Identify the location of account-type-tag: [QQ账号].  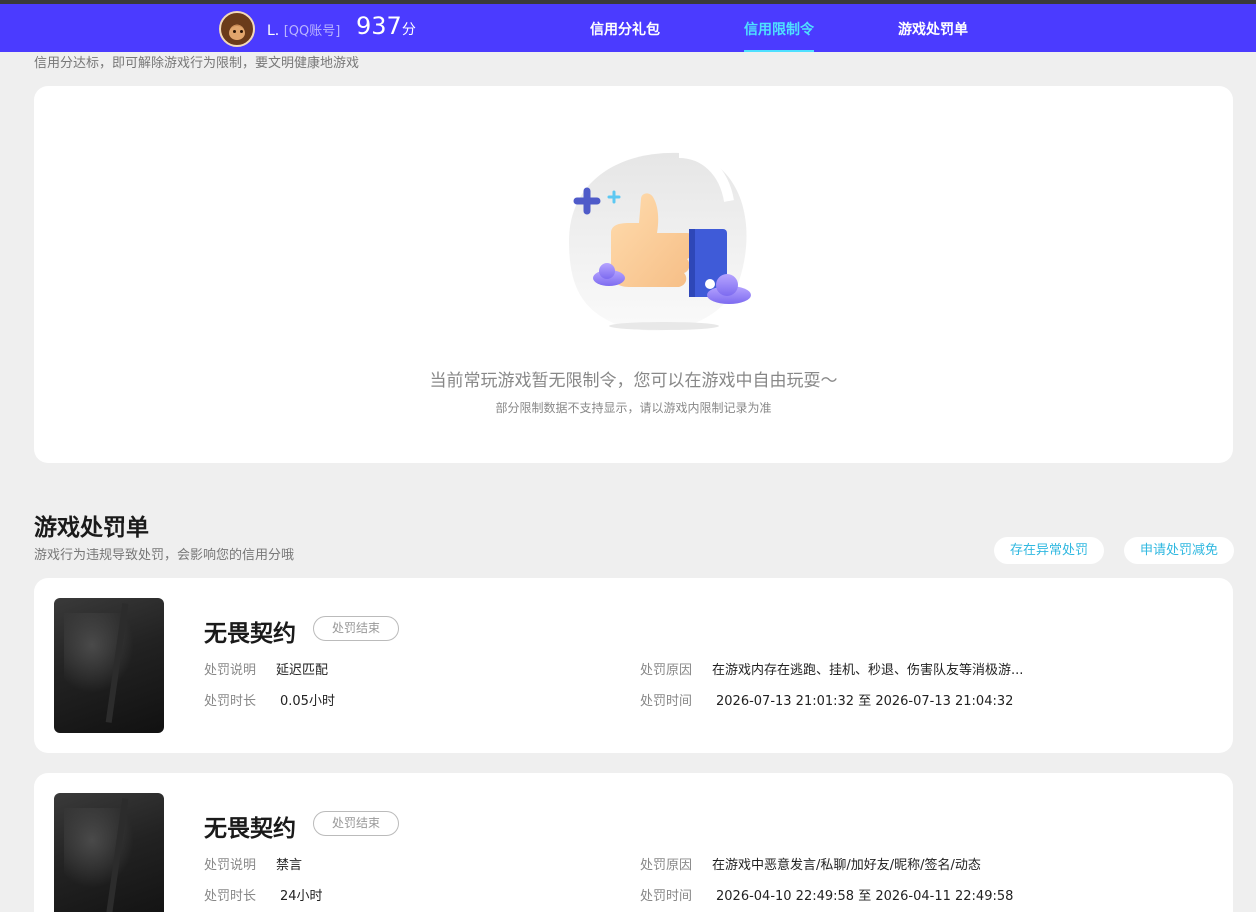
(312, 31).